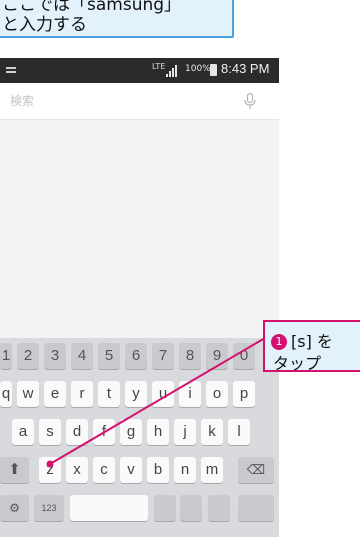 The width and height of the screenshot is (360, 537). Describe the element at coordinates (212, 432) in the screenshot. I see `key-k: k` at that location.